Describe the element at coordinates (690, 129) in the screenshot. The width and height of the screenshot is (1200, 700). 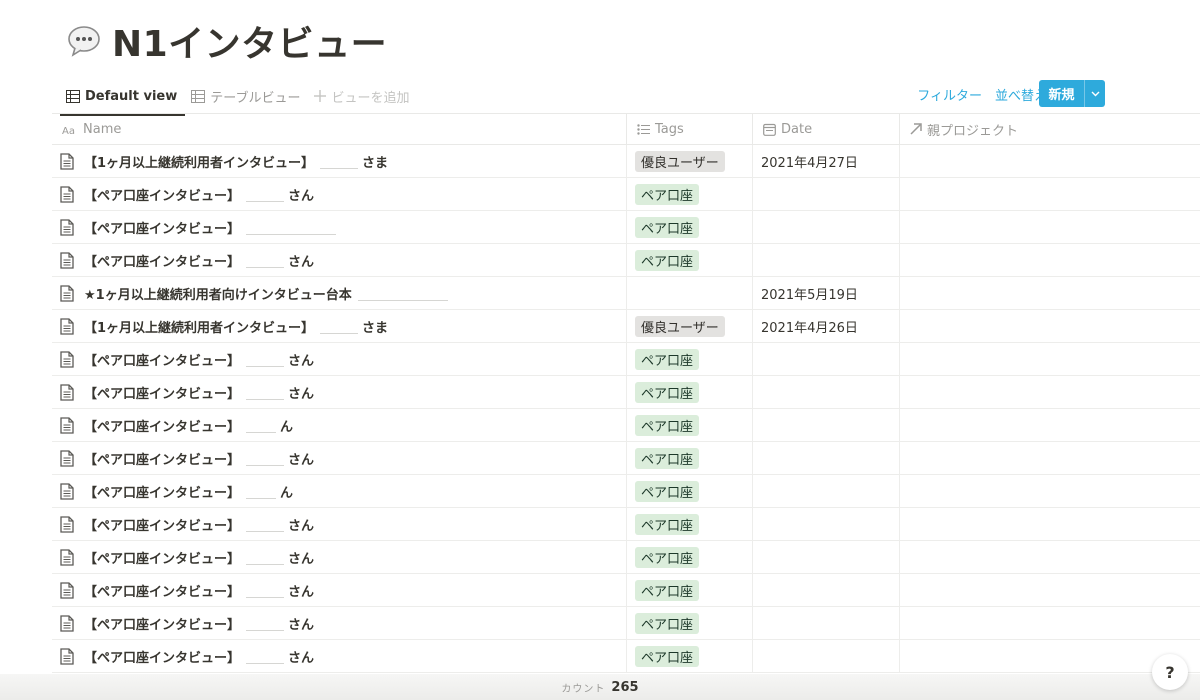
I see `column-header-tags: Tags` at that location.